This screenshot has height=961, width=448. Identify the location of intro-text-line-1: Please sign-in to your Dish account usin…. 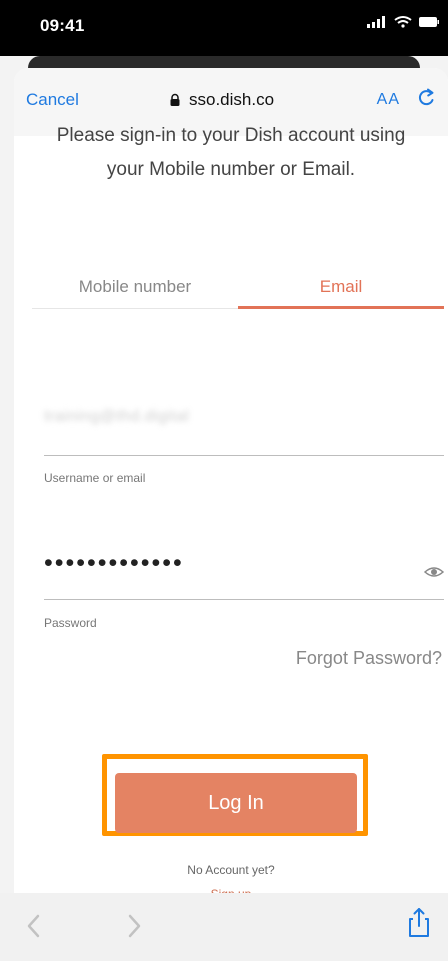
(231, 135).